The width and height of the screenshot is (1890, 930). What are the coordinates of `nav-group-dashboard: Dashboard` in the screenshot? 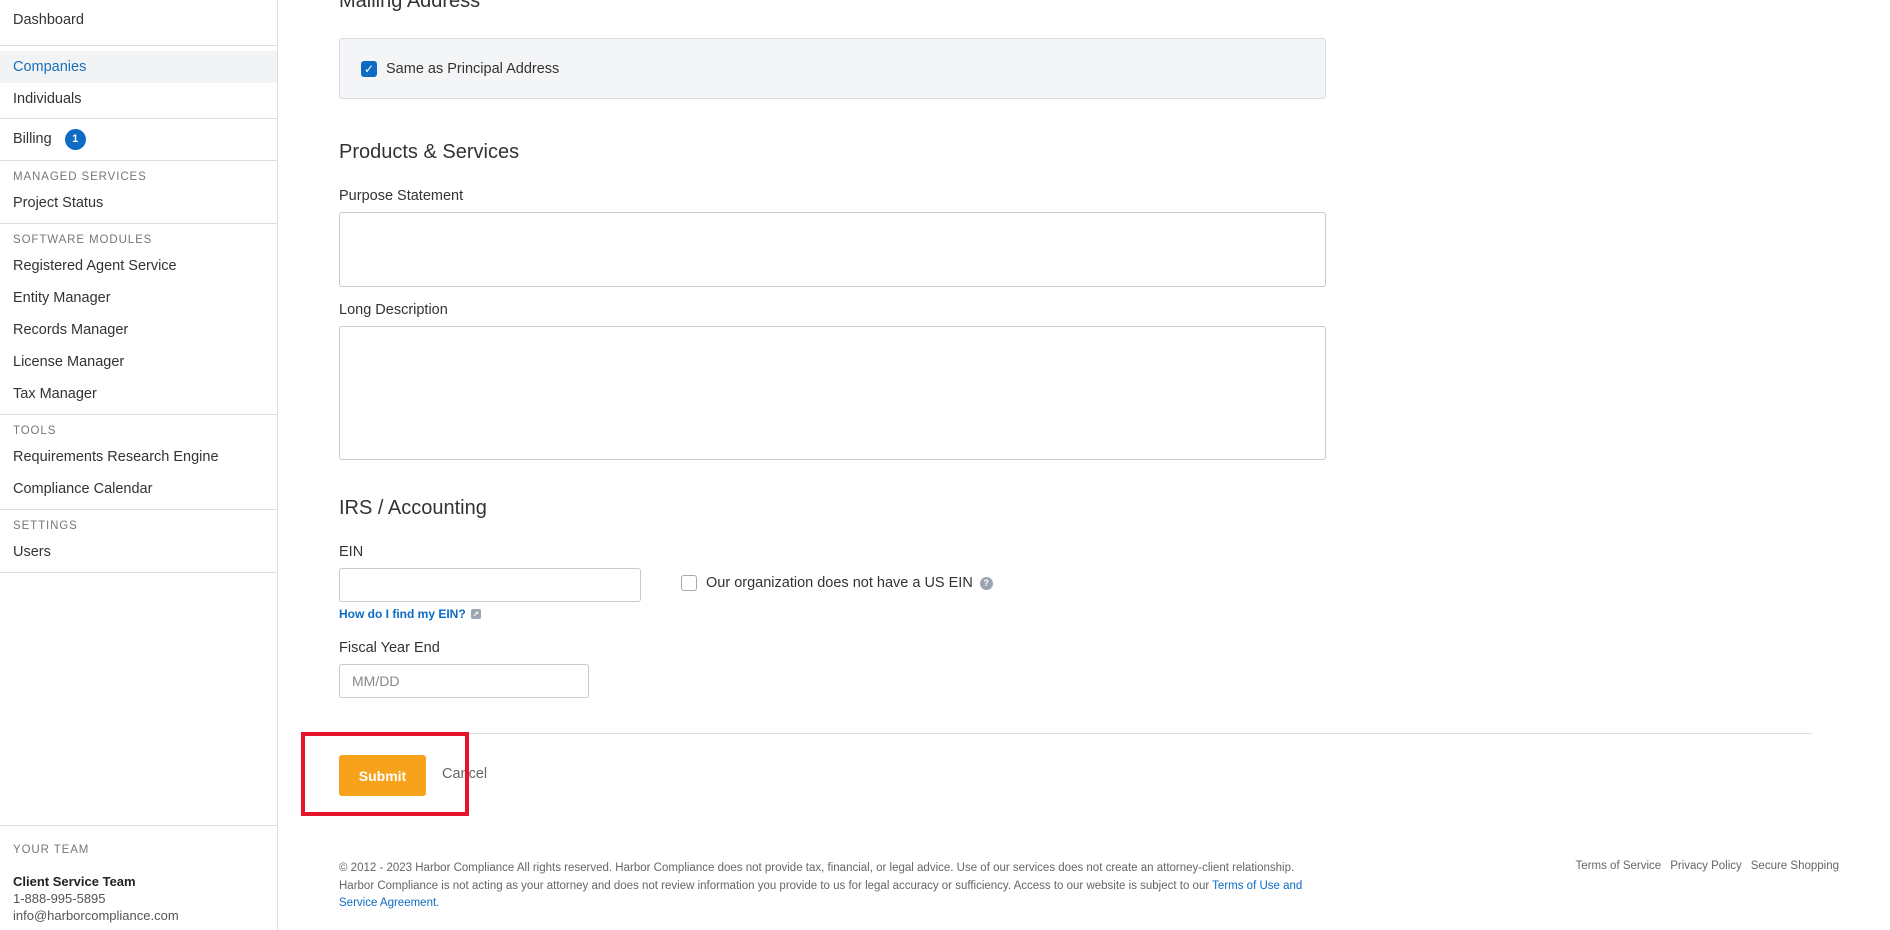 It's located at (138, 23).